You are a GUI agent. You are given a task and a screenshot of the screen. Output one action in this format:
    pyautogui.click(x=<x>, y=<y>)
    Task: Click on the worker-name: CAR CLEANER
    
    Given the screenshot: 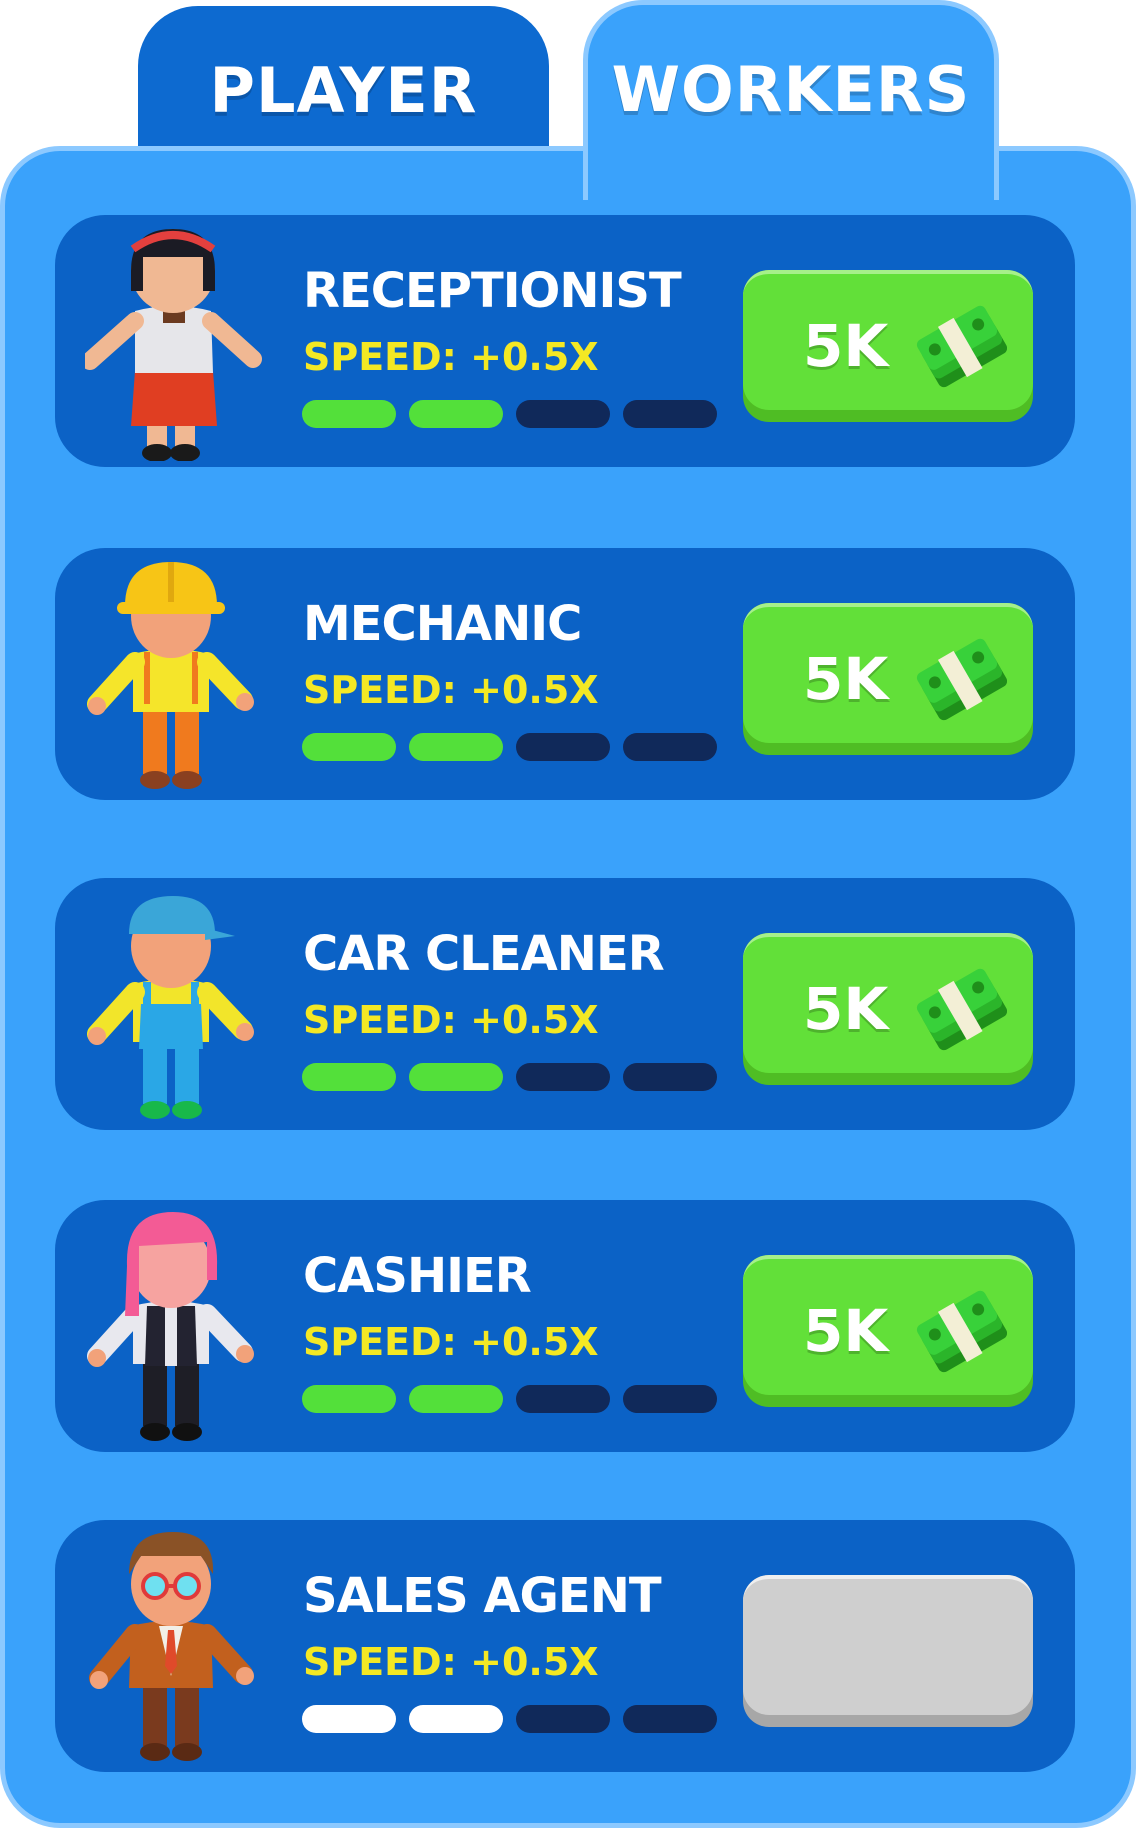 What is the action you would take?
    pyautogui.click(x=484, y=954)
    